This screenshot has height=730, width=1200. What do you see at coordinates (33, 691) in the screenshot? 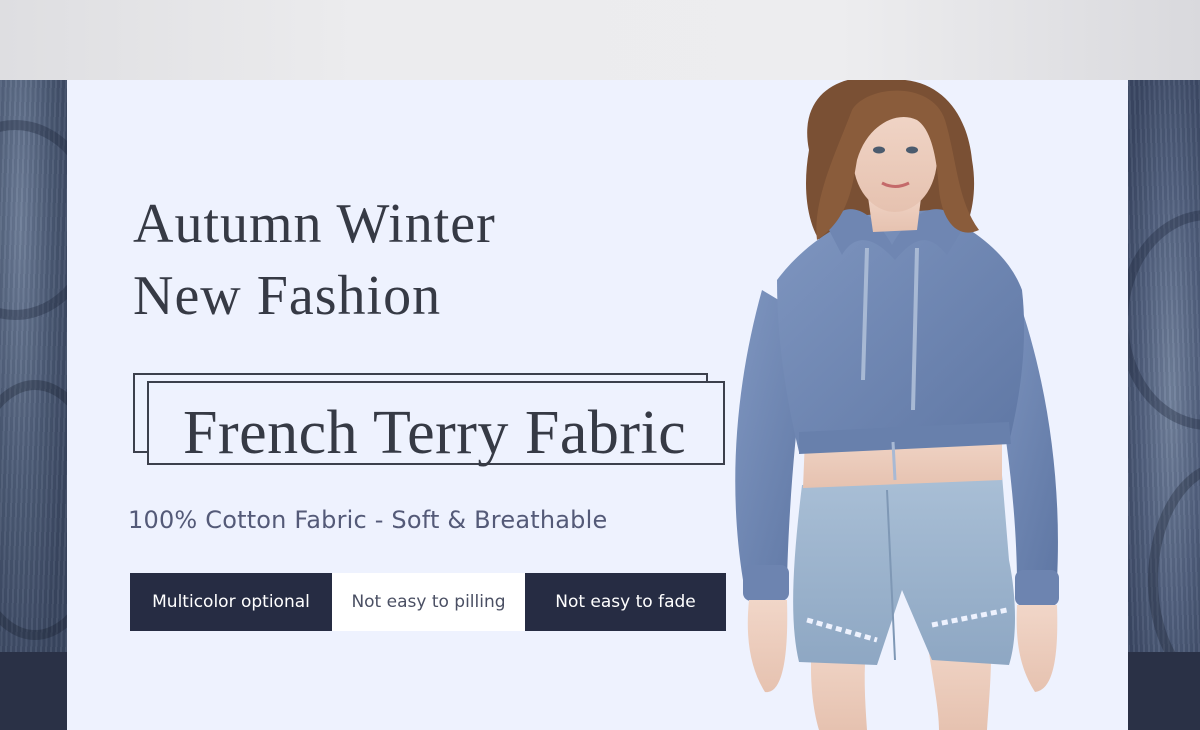
I see `navy-footer-block-left` at bounding box center [33, 691].